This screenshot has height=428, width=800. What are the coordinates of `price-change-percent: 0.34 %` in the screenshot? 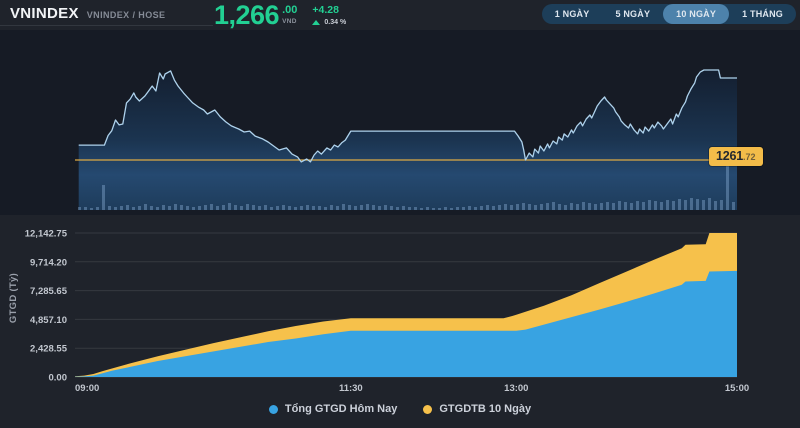 It's located at (335, 22).